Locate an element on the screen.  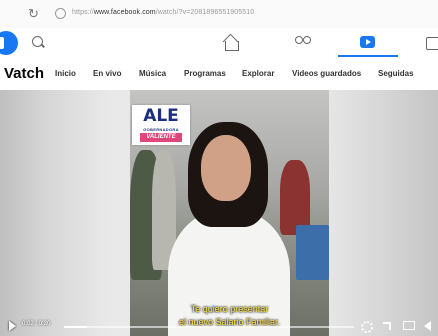
campaign-logo-tag: VALIENTE is located at coordinates (161, 137).